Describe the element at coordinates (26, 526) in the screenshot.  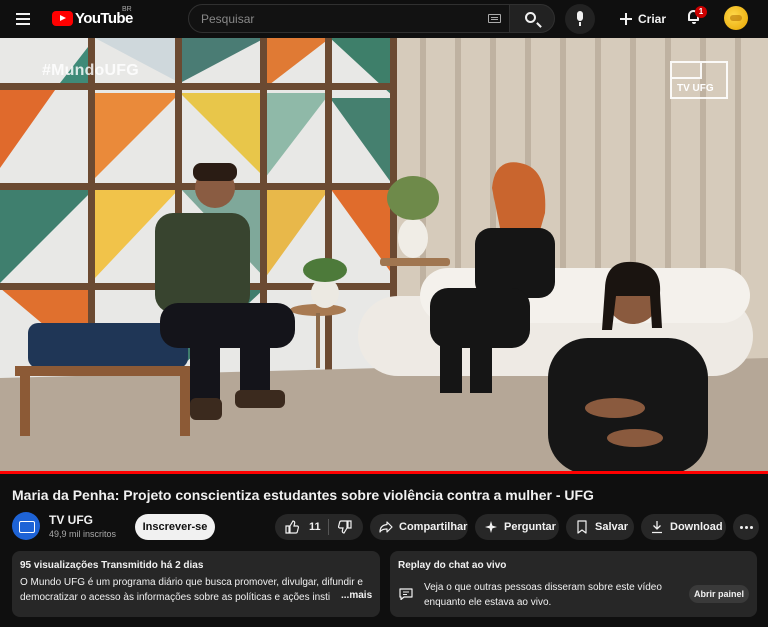
I see `channel-avatar` at that location.